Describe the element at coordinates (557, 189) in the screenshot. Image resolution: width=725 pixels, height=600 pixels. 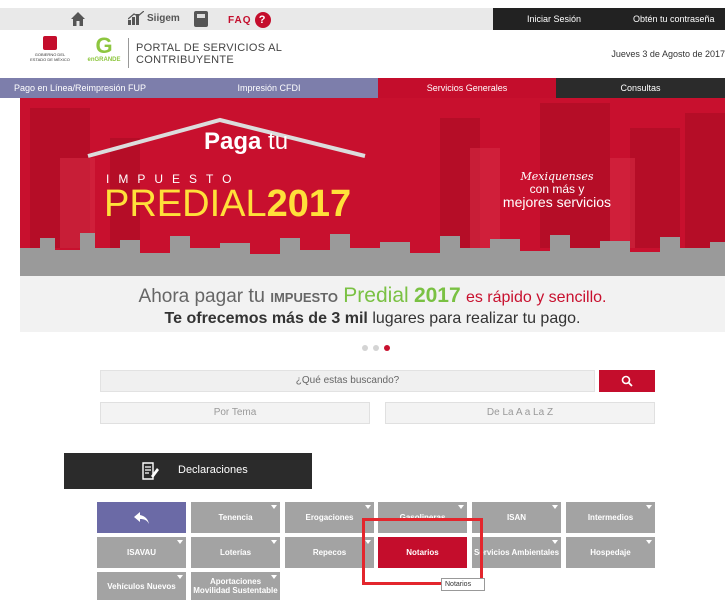
I see `banner-slogan: Mexiquenses con más y mejores servicios` at that location.